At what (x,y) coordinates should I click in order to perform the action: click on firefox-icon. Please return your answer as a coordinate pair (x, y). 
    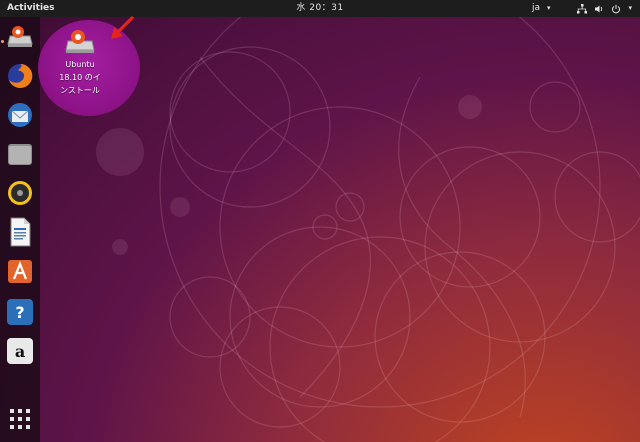
    Looking at the image, I should click on (20, 78).